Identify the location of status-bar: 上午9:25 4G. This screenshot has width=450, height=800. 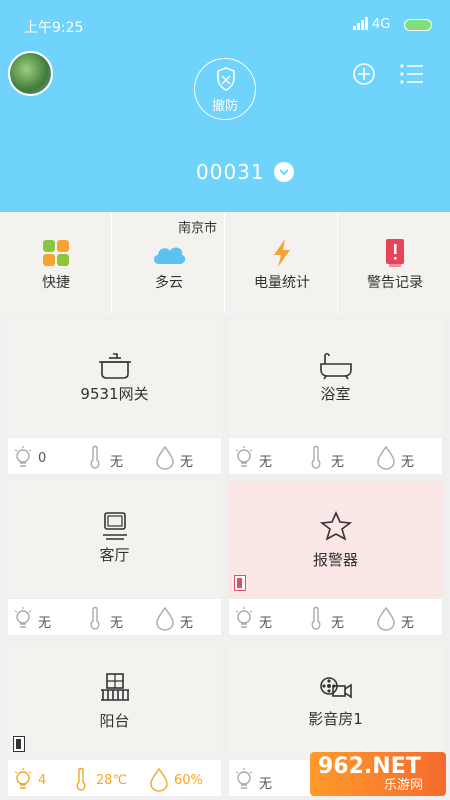
(225, 22).